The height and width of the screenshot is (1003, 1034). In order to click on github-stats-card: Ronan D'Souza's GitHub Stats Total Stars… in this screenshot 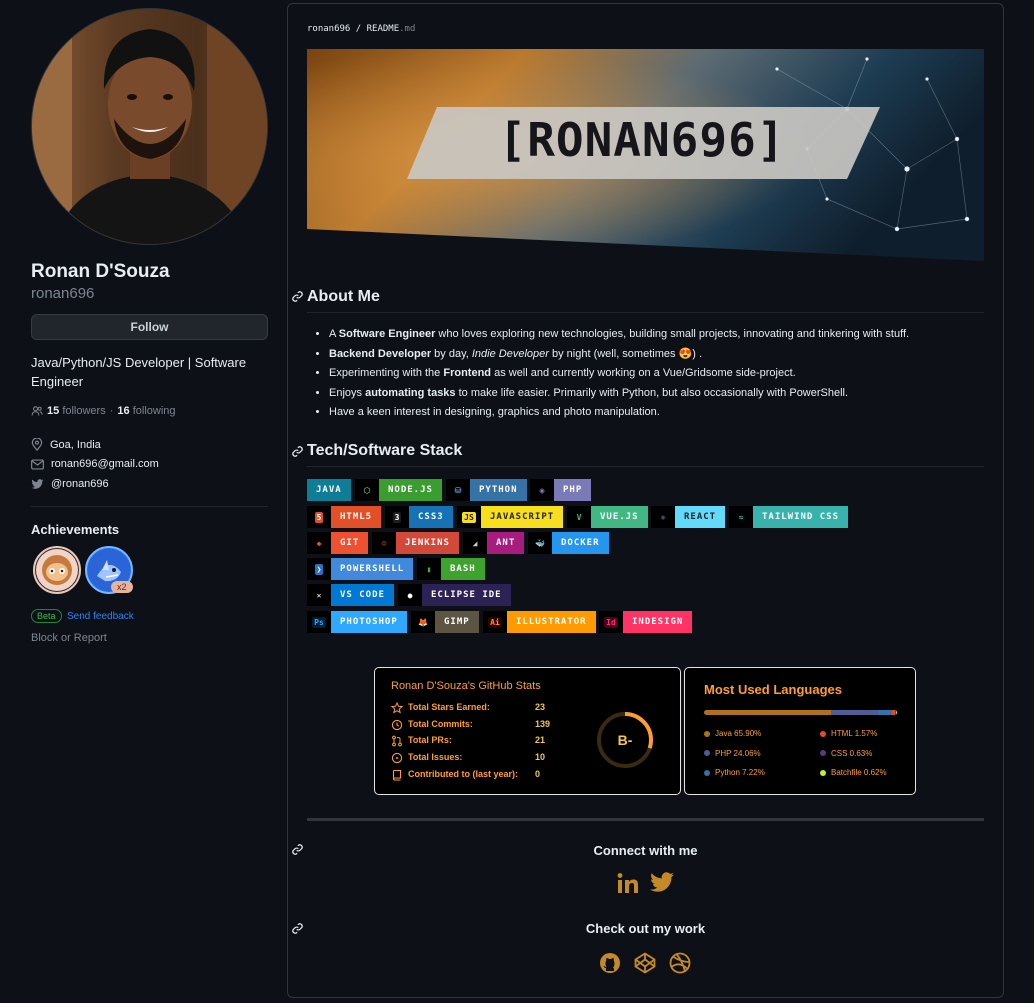, I will do `click(527, 731)`.